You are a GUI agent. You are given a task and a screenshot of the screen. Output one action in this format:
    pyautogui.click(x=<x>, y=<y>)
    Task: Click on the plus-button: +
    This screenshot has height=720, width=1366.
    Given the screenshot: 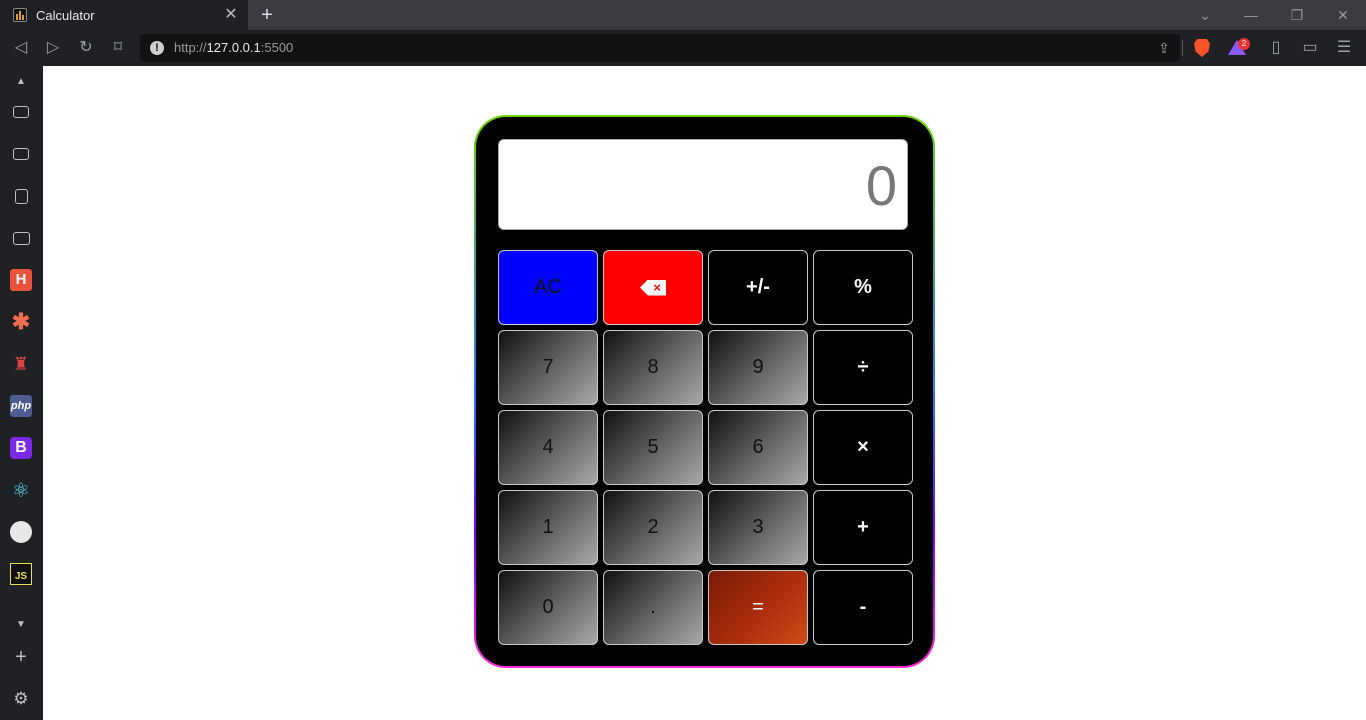 What is the action you would take?
    pyautogui.click(x=863, y=527)
    